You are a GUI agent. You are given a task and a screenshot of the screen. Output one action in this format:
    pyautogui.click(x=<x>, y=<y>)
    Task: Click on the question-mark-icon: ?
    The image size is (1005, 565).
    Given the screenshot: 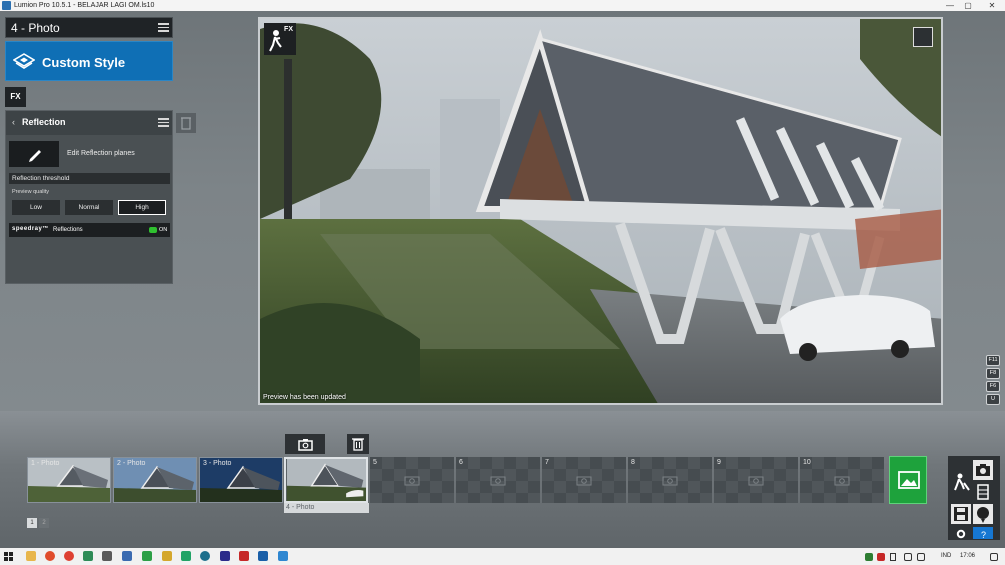 What is the action you would take?
    pyautogui.click(x=983, y=535)
    